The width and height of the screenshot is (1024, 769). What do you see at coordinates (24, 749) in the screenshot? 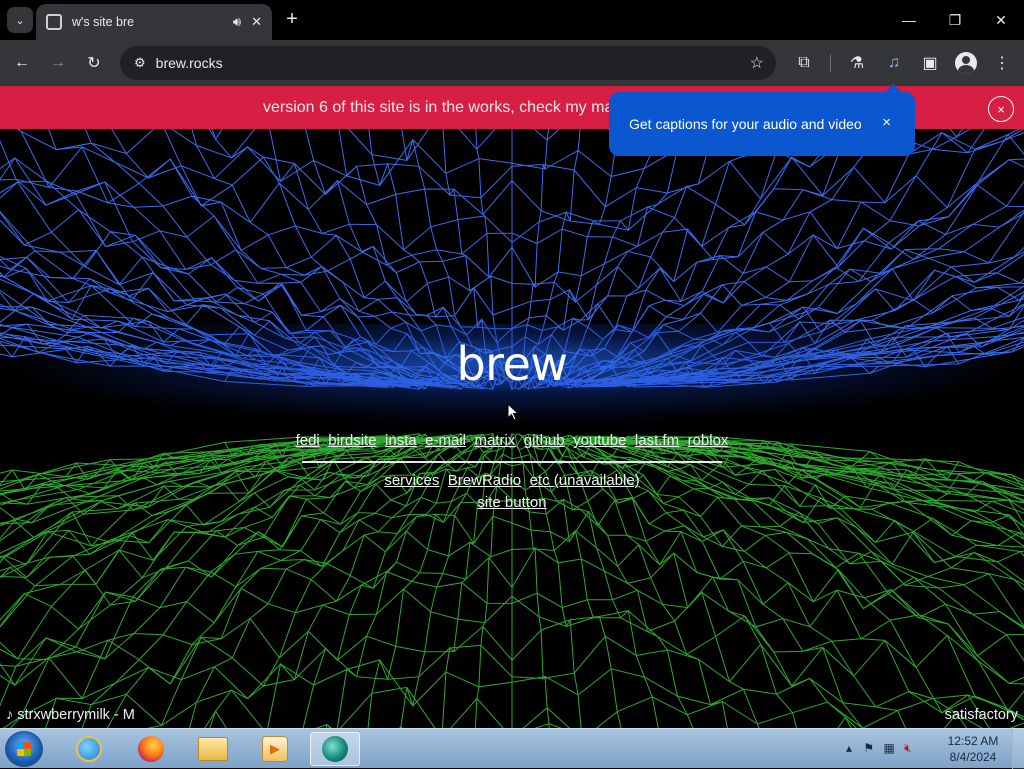
I see `start-button-icon` at bounding box center [24, 749].